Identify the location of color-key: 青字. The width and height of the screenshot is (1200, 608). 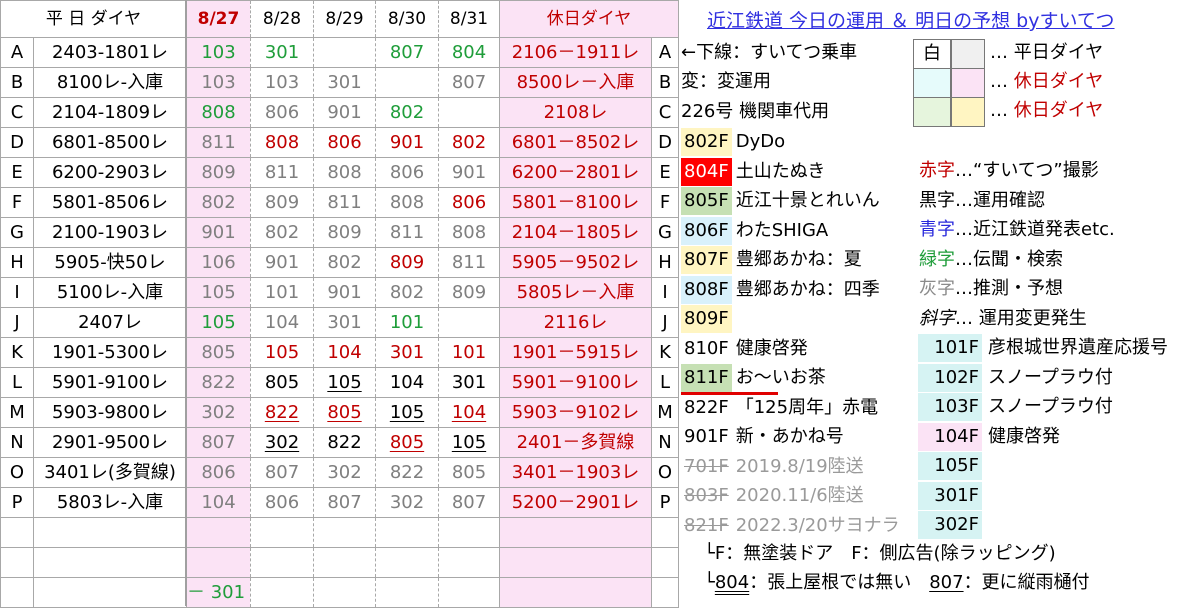
(937, 229).